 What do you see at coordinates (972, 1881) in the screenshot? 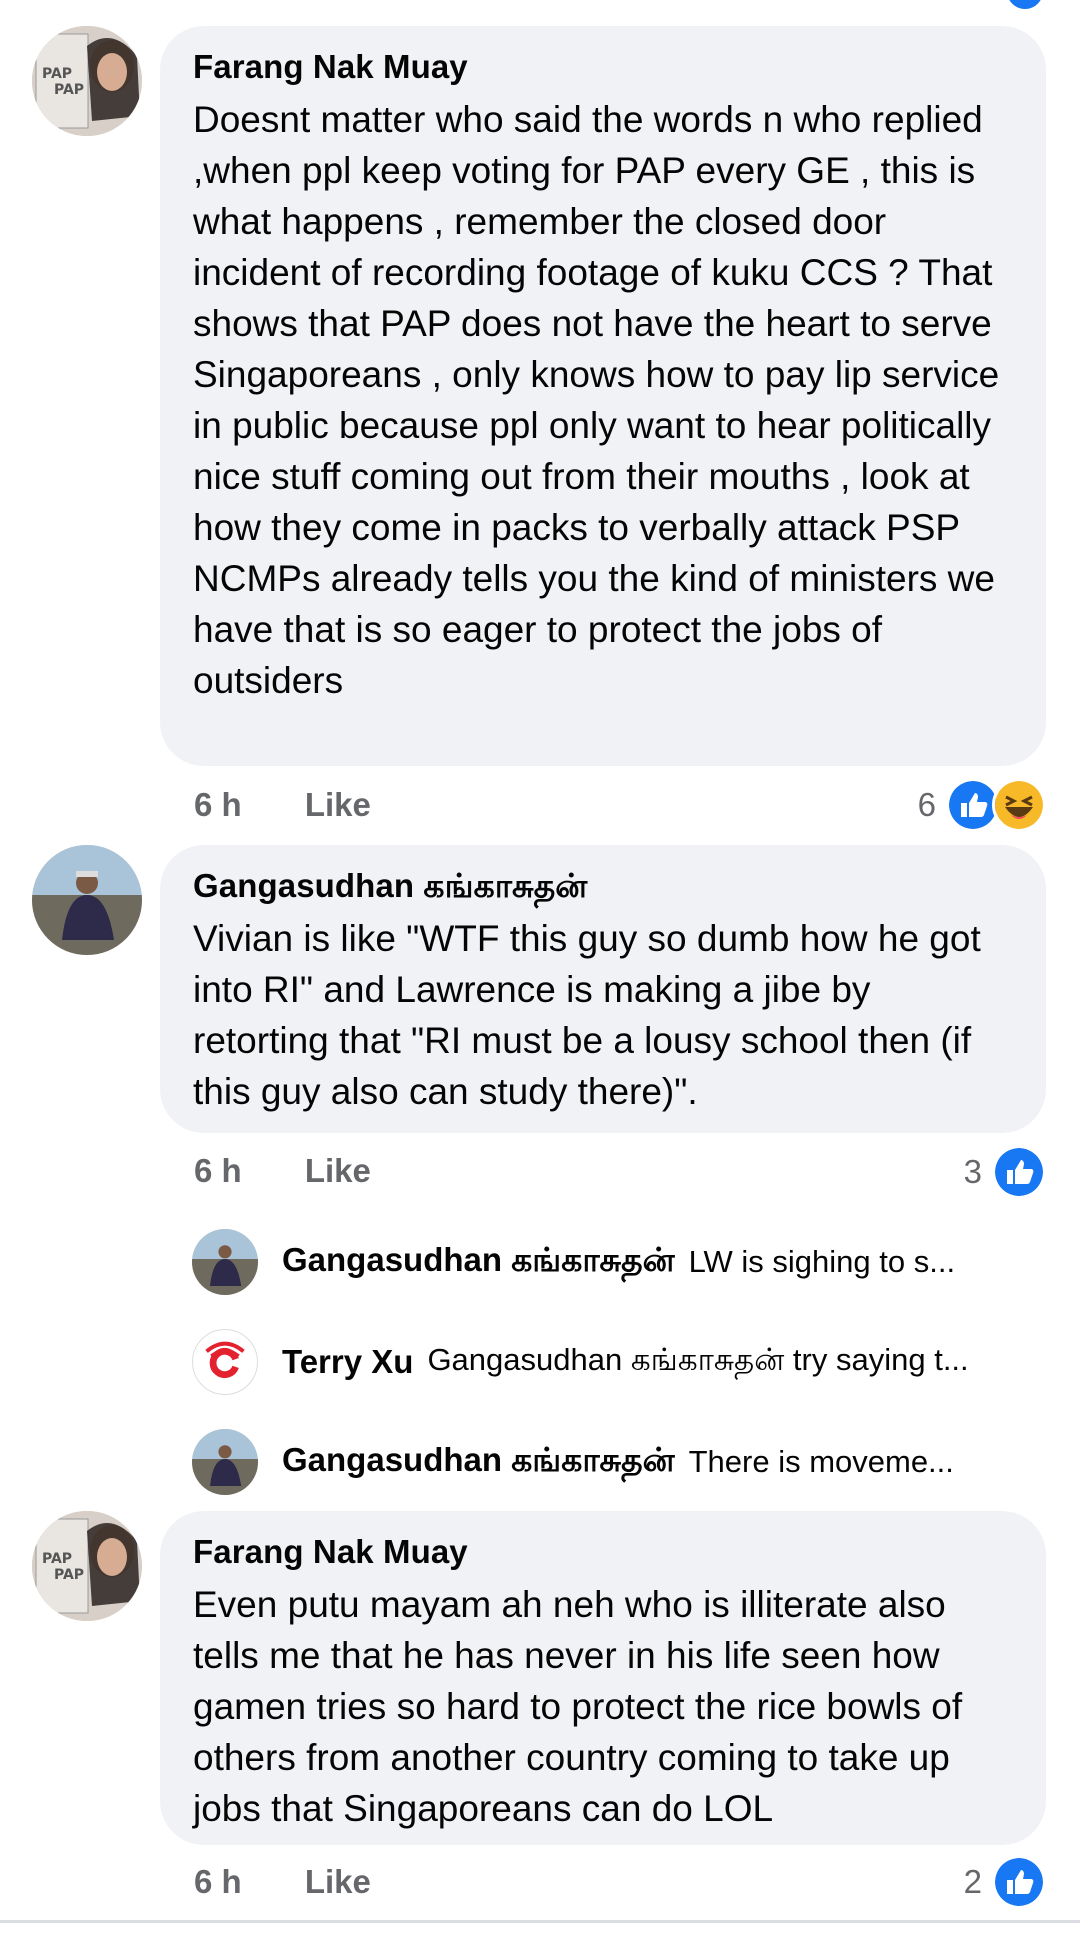
I see `reaction-count: 2` at bounding box center [972, 1881].